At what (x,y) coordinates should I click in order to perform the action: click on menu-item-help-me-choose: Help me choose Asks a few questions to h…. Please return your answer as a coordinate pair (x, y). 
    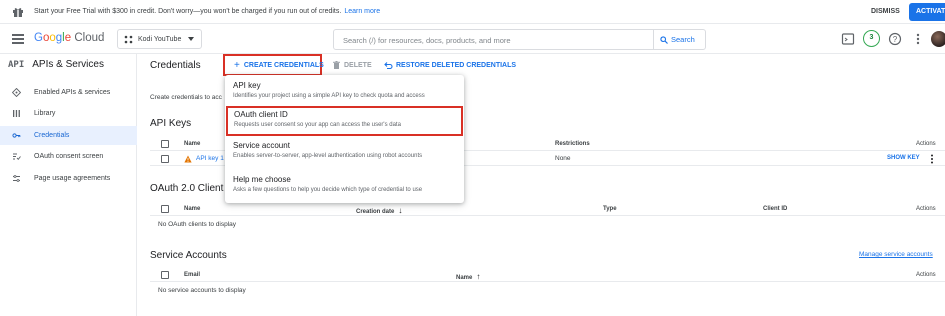
    Looking at the image, I should click on (344, 186).